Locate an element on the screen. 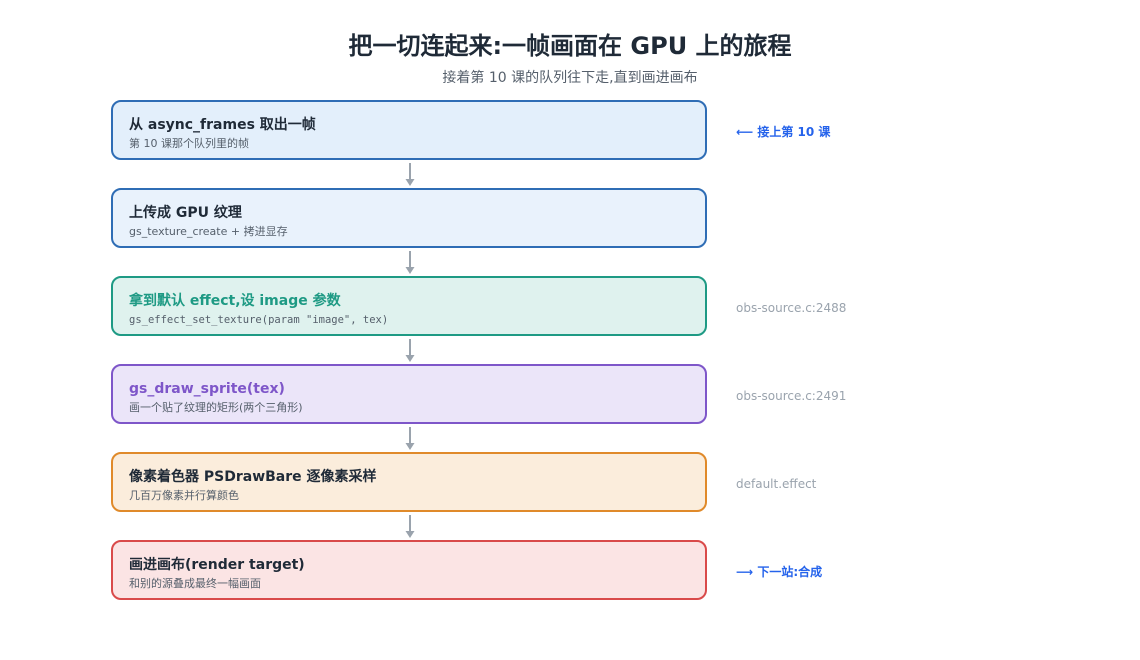  step-render-target: 画进画布(render target) 和别的源叠成最终一幅画面 is located at coordinates (409, 570).